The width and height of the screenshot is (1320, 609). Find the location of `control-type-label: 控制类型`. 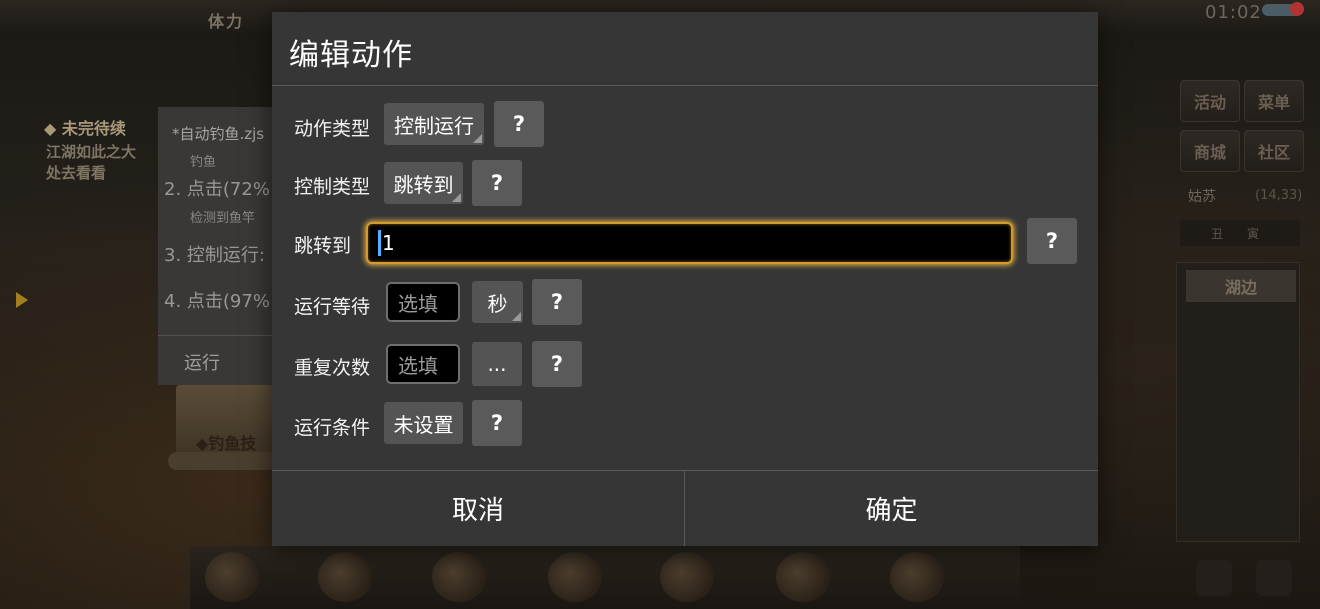

control-type-label: 控制类型 is located at coordinates (332, 187).